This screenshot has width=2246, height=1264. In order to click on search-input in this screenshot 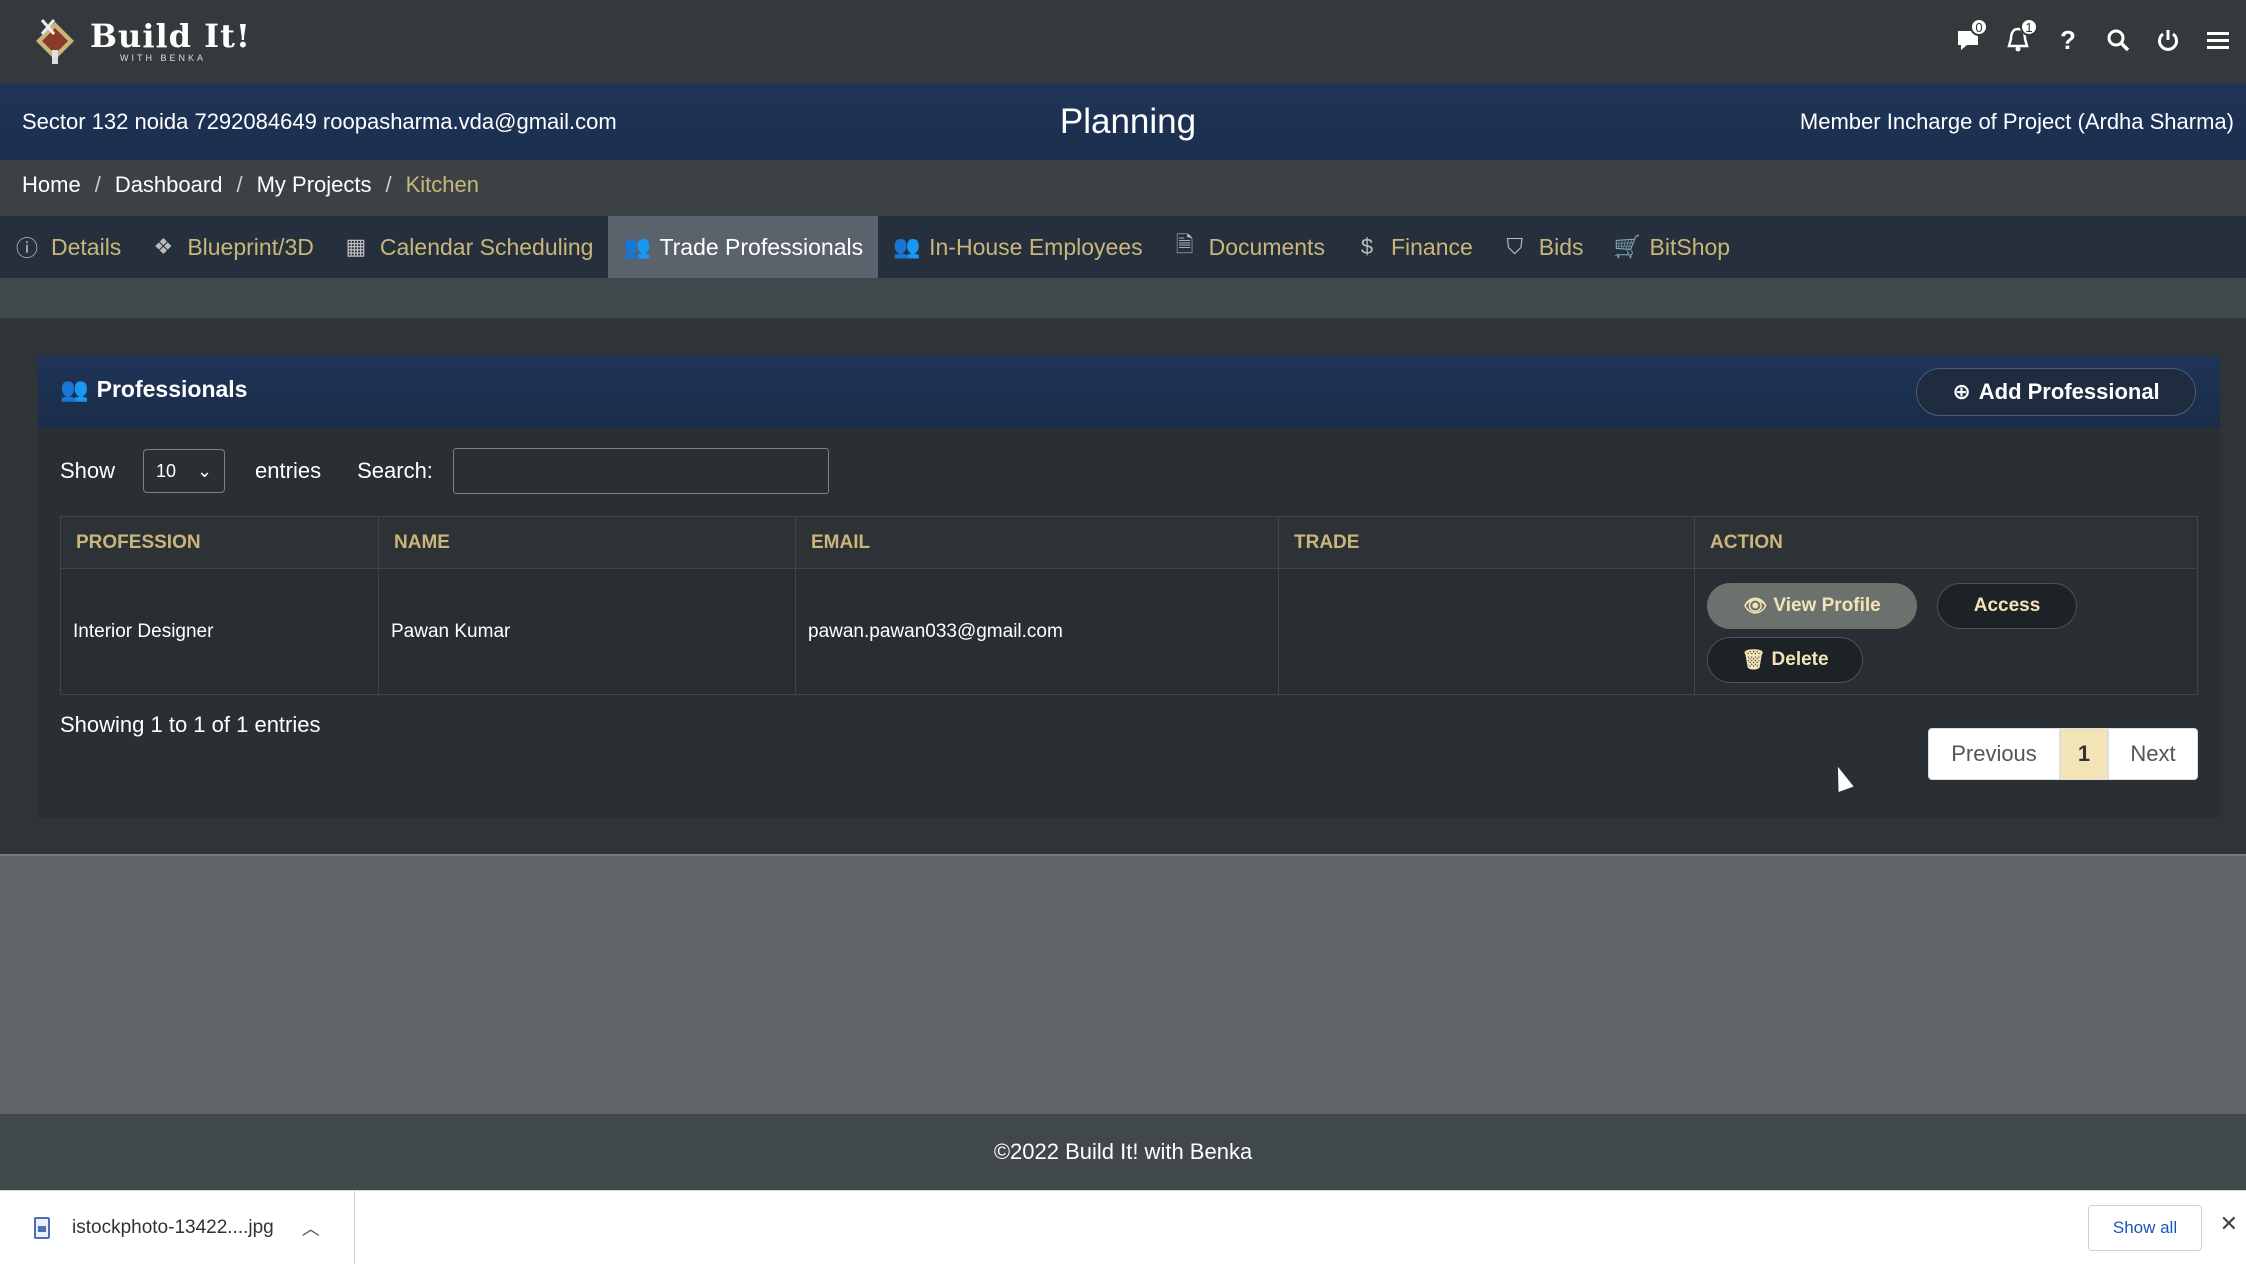, I will do `click(640, 471)`.